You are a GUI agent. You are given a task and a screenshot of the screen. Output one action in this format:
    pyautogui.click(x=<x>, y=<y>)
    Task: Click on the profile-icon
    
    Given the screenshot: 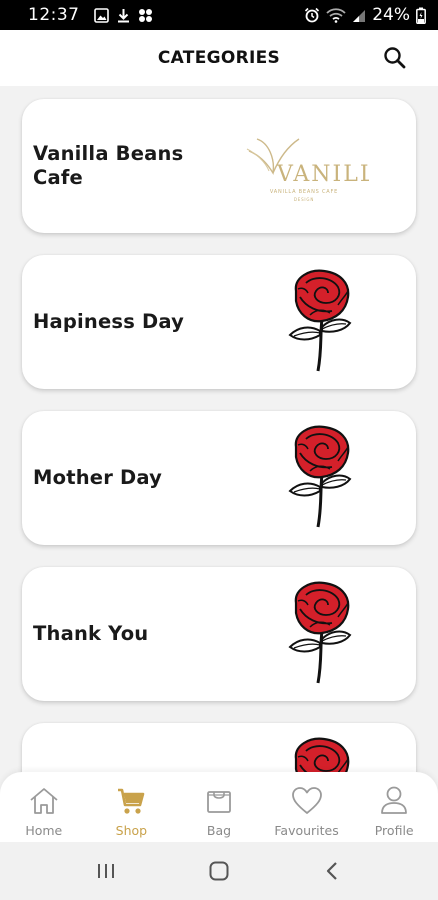 What is the action you would take?
    pyautogui.click(x=394, y=801)
    